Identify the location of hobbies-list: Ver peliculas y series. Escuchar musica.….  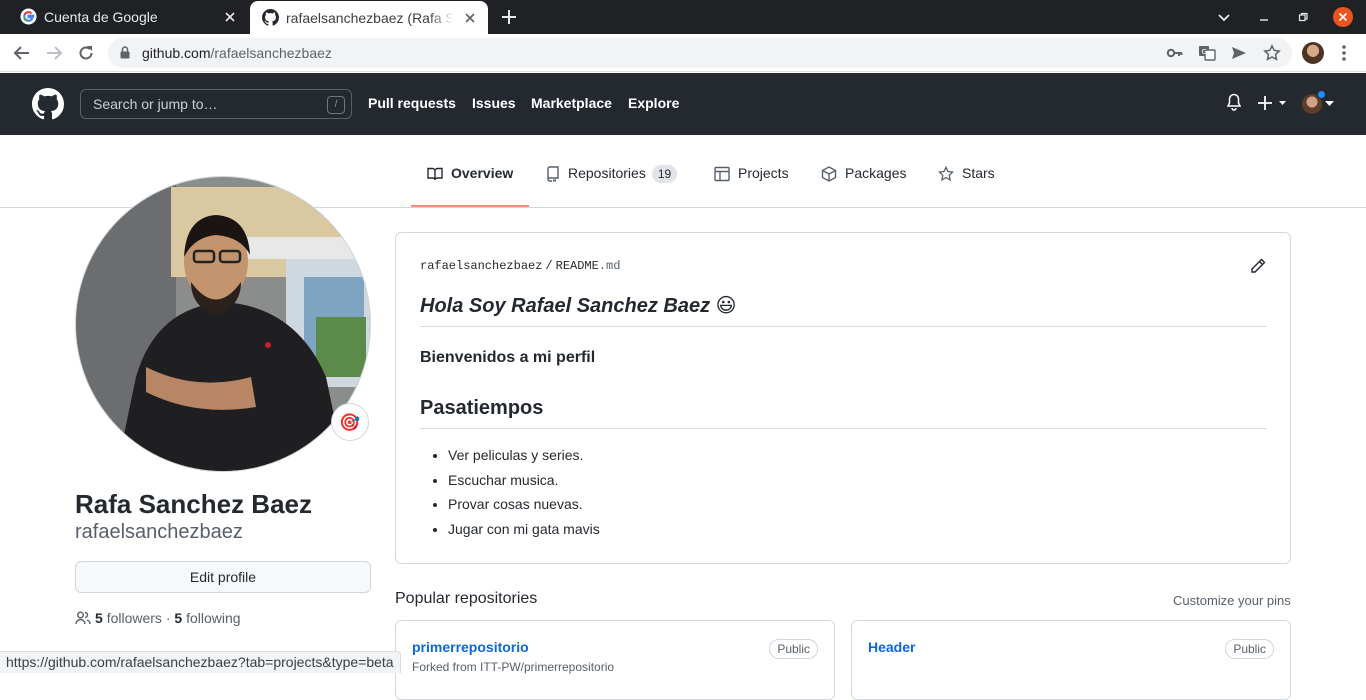
(524, 495).